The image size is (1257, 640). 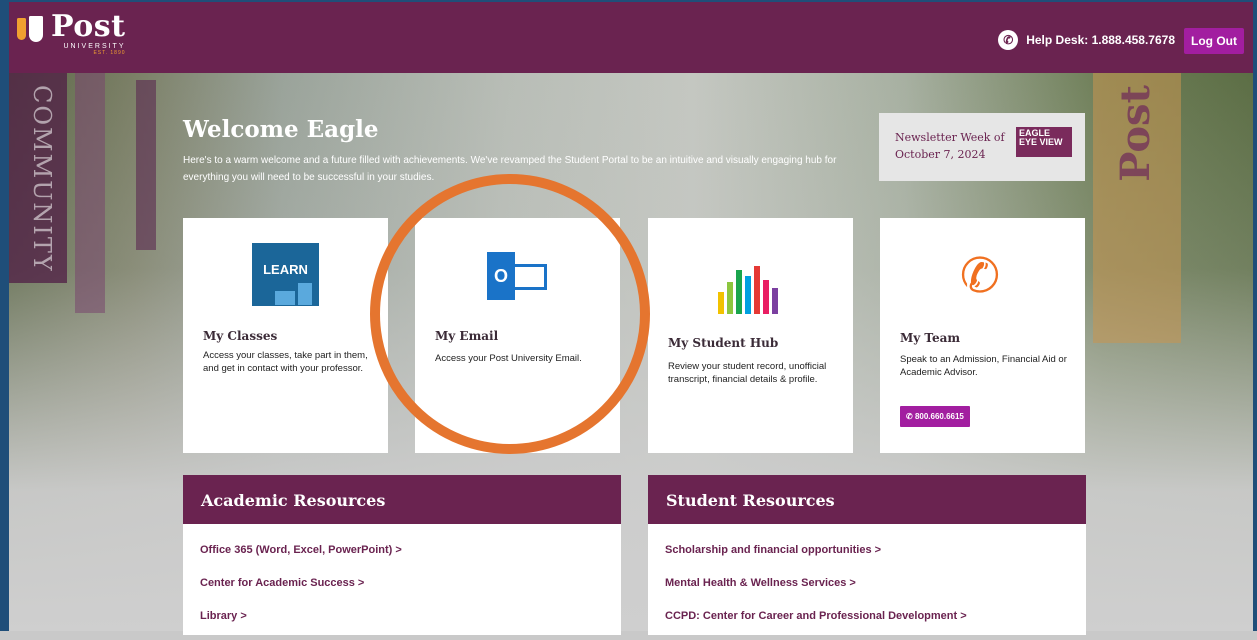 What do you see at coordinates (875, 590) in the screenshot?
I see `link-mental-health: Mental Health & Wellness Services >` at bounding box center [875, 590].